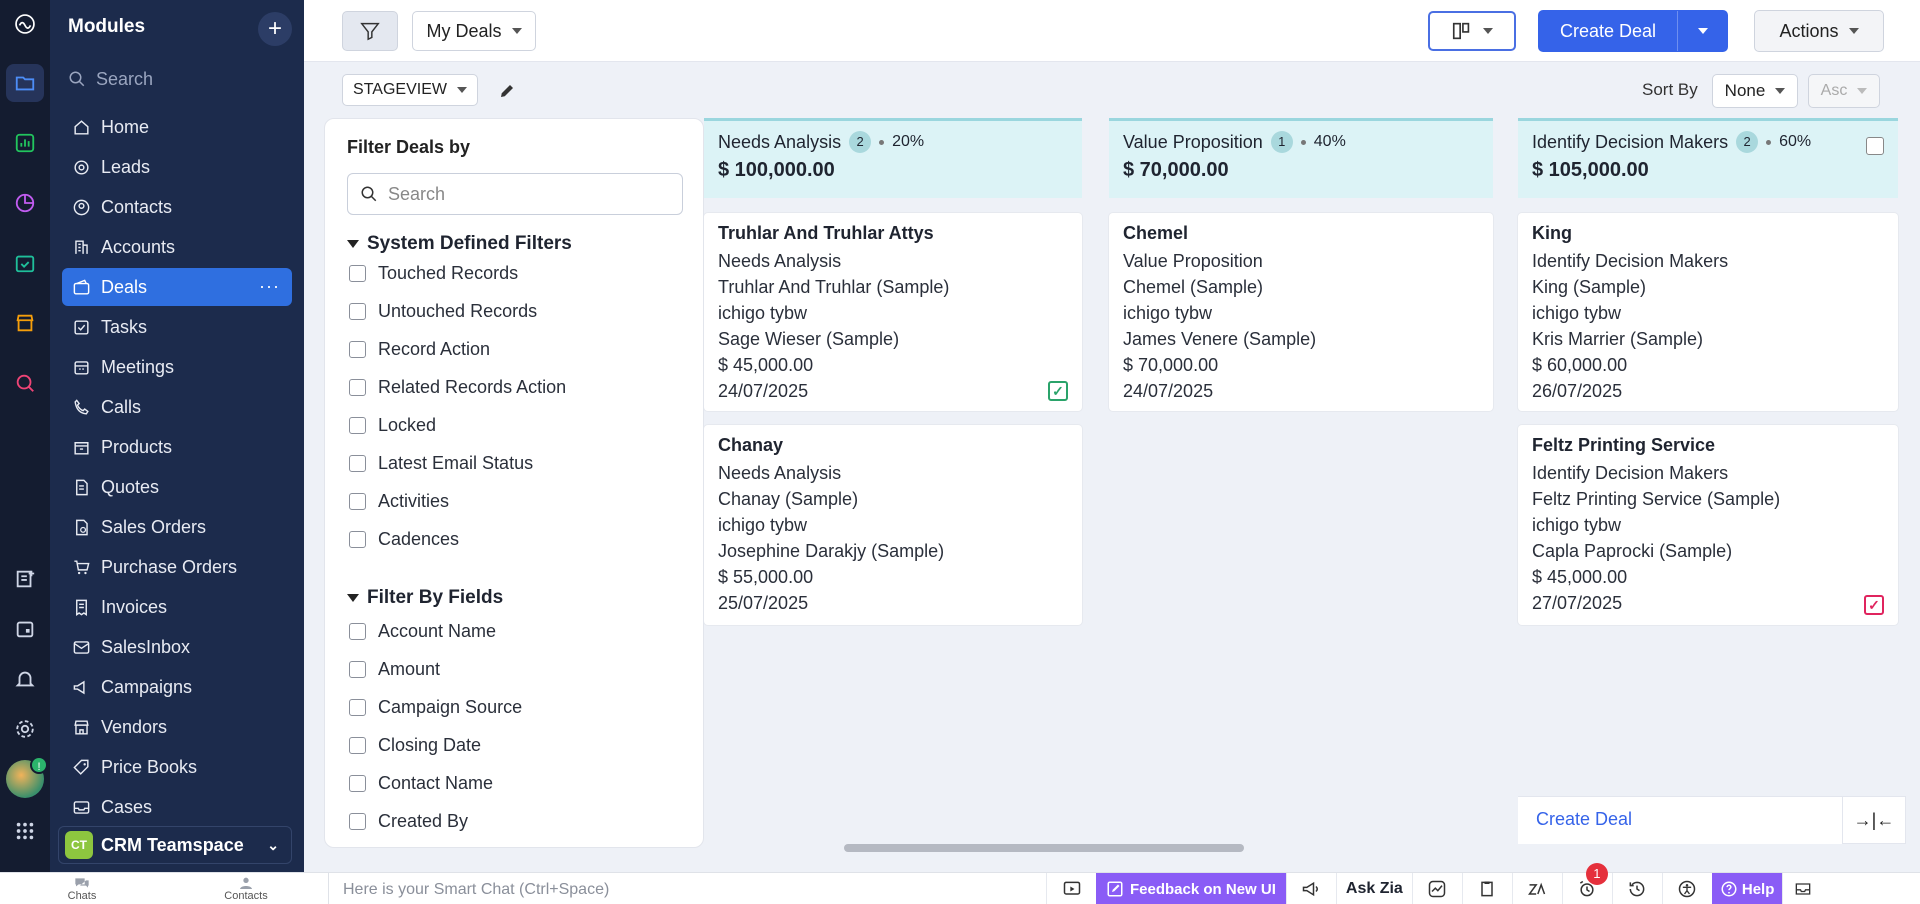 The width and height of the screenshot is (1920, 904). I want to click on deal-name: Truhlar And Truhlar Attys, so click(900, 233).